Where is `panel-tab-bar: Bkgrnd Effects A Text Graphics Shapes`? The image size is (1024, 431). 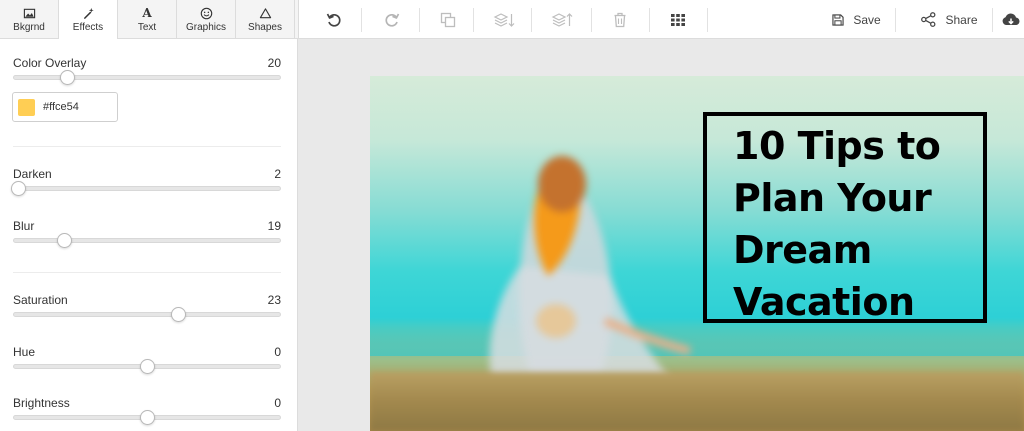
panel-tab-bar: Bkgrnd Effects A Text Graphics Shapes is located at coordinates (149, 20).